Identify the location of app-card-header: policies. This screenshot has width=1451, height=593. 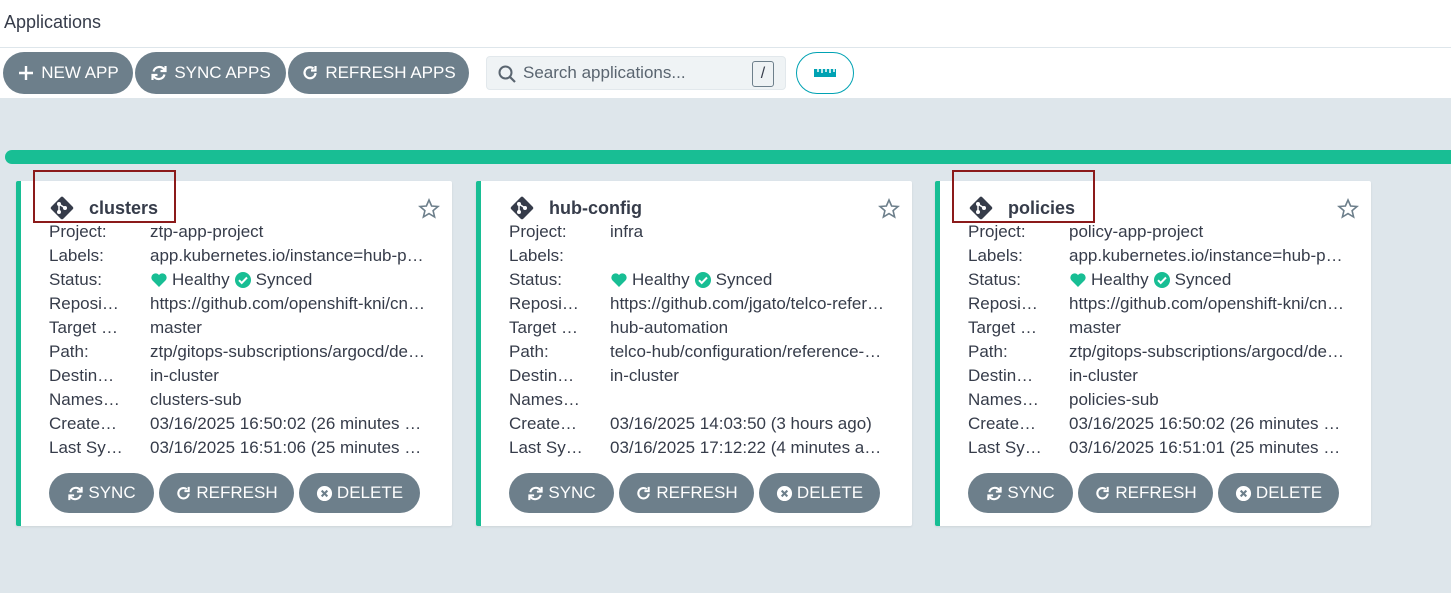
(1021, 208).